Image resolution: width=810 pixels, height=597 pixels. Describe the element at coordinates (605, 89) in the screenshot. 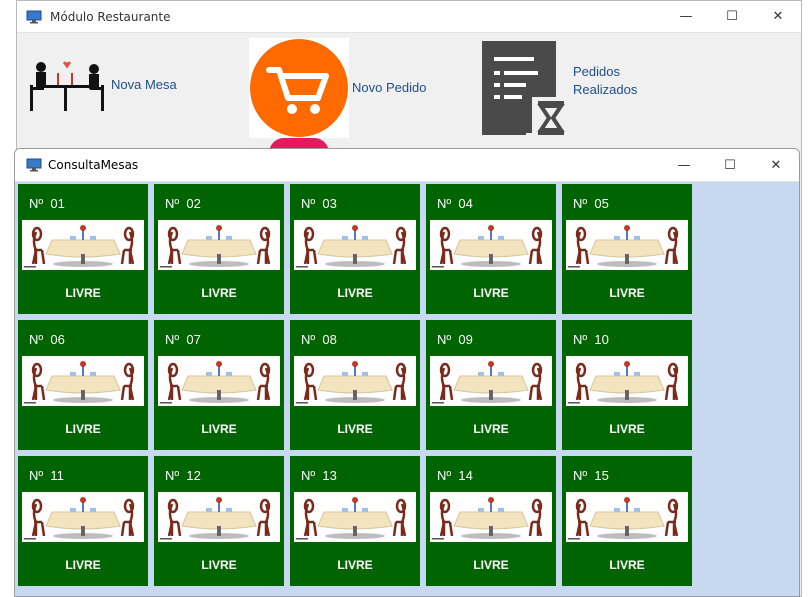

I see `pedidos-realizados-line2: Realizados` at that location.